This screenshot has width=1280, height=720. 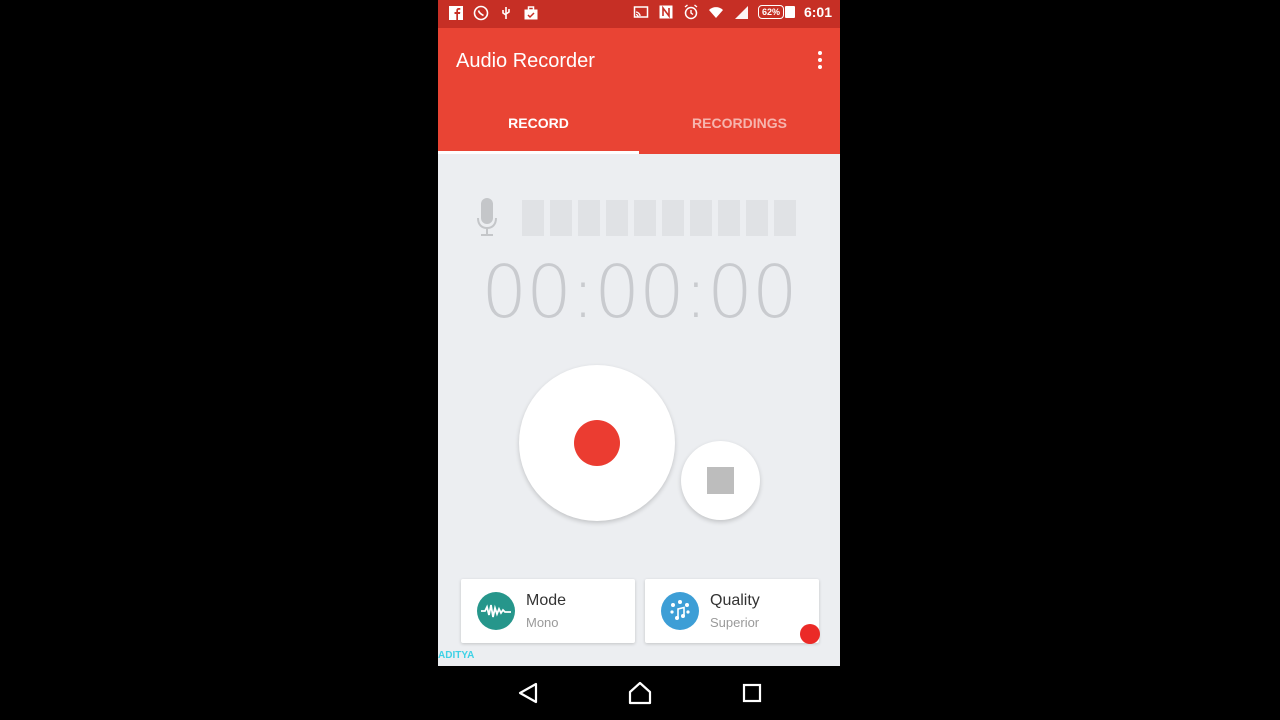 I want to click on mode-setting-card: Mode Mono, so click(x=548, y=611).